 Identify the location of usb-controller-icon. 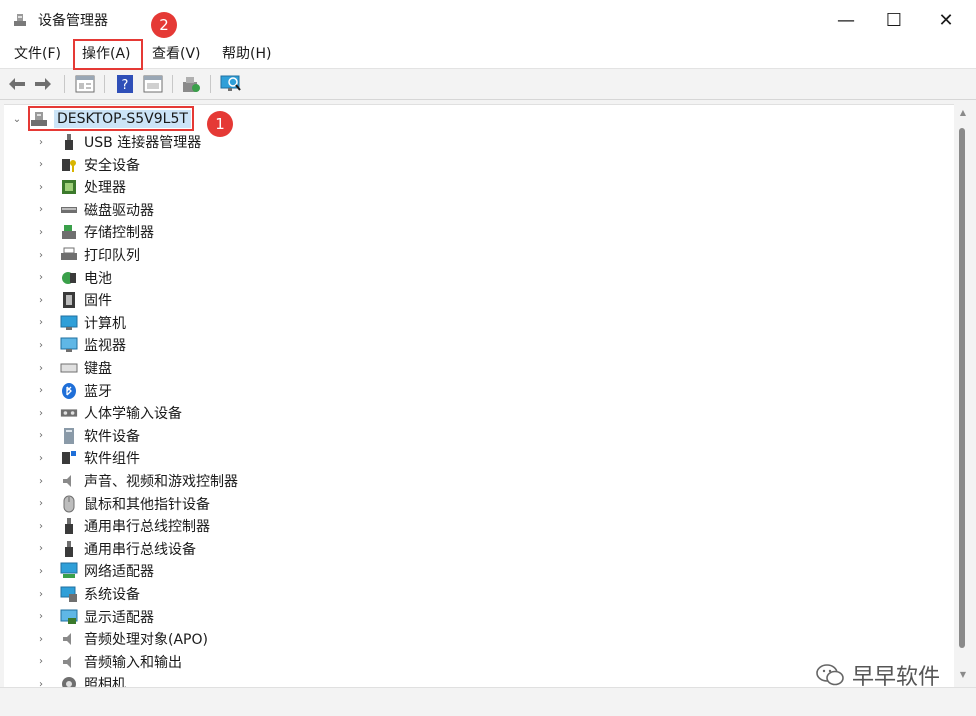
(69, 526).